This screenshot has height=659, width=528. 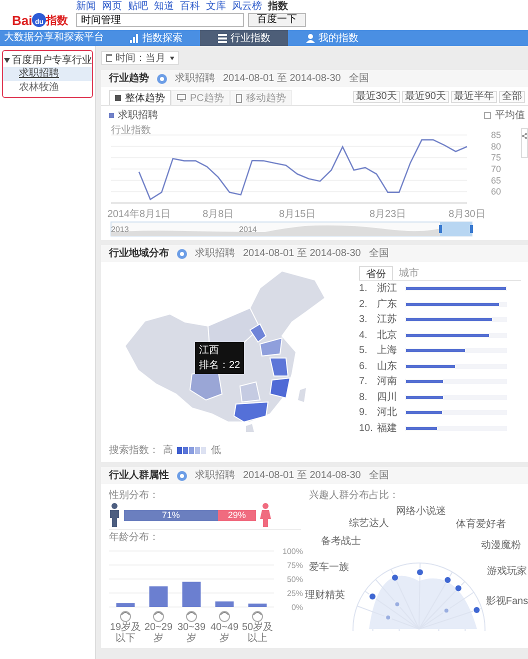 I want to click on time-select: 时间：当月, so click(x=140, y=58).